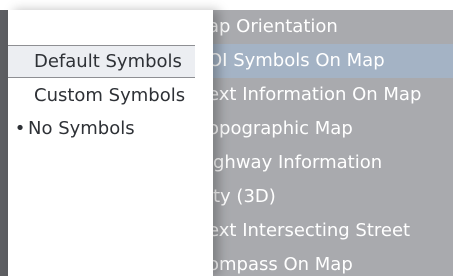 The width and height of the screenshot is (453, 276). Describe the element at coordinates (4, 143) in the screenshot. I see `left-edge-strip` at that location.